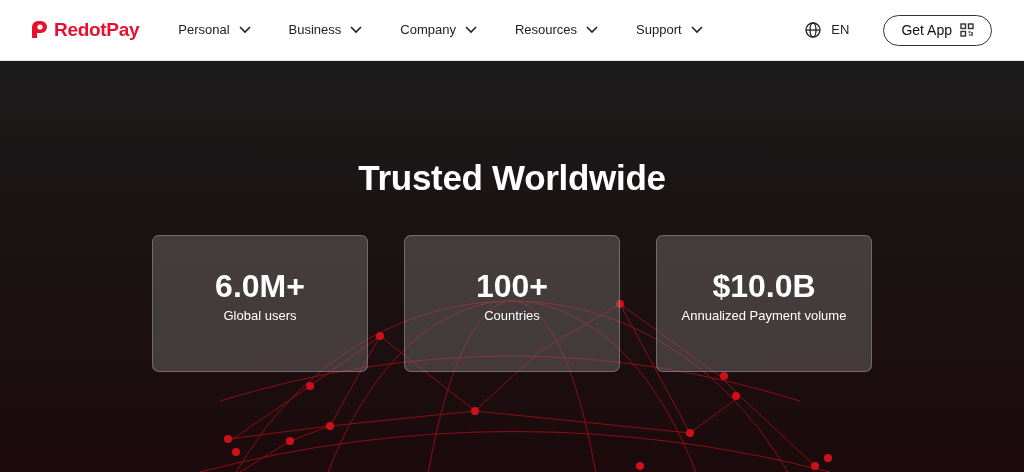 This screenshot has height=472, width=1024. What do you see at coordinates (669, 30) in the screenshot?
I see `nav-menu-item: Support` at bounding box center [669, 30].